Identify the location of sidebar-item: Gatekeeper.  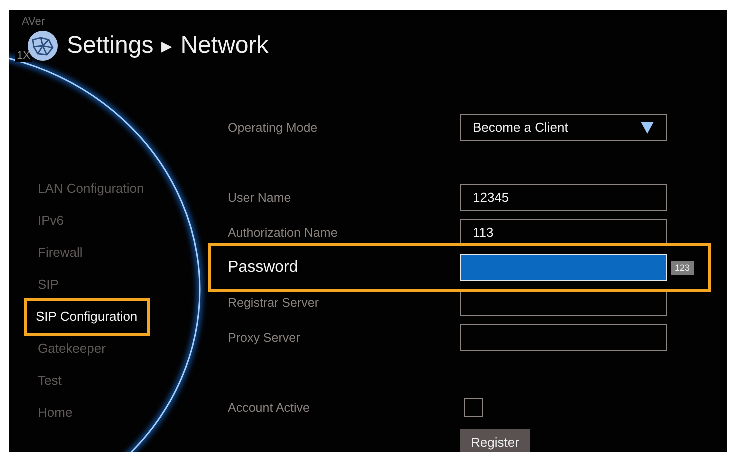
(72, 349).